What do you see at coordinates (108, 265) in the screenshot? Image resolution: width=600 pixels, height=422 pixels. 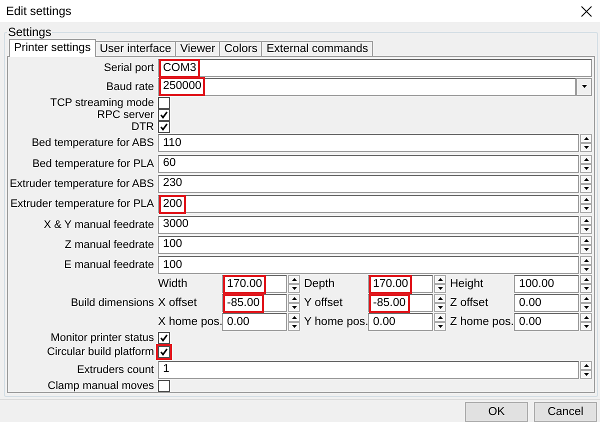 I see `field-label: E manual feedrate` at bounding box center [108, 265].